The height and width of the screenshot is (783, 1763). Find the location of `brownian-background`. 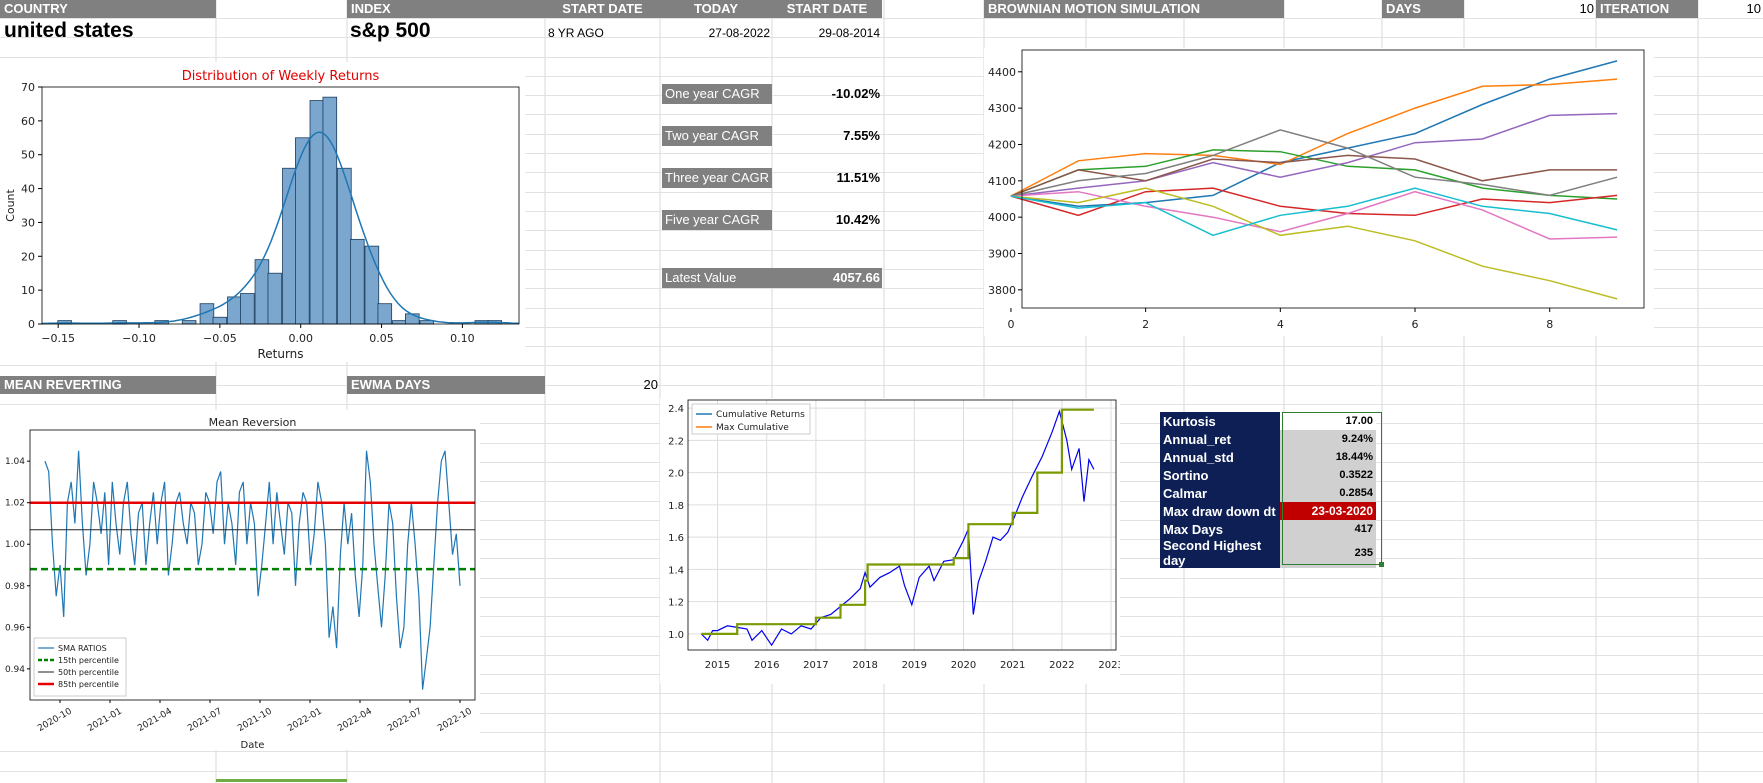

brownian-background is located at coordinates (1319, 192).